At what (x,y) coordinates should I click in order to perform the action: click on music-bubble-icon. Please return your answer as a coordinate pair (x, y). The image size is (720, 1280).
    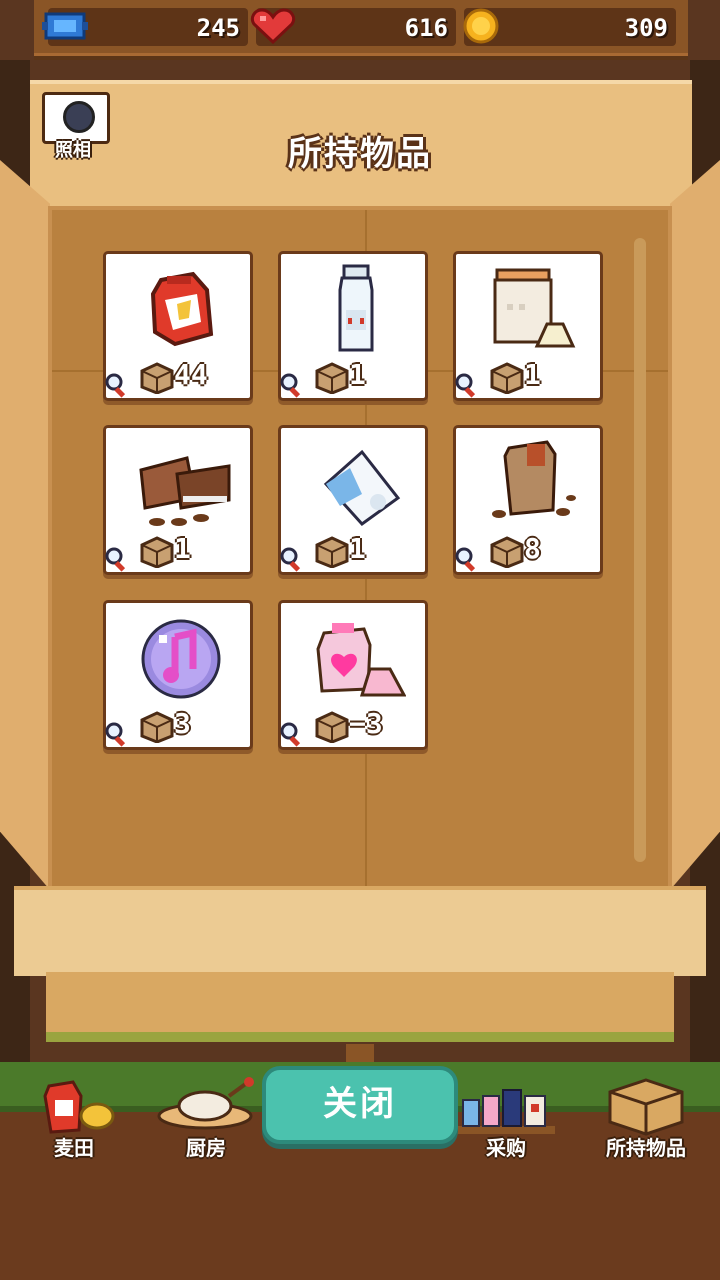
    Looking at the image, I should click on (181, 659).